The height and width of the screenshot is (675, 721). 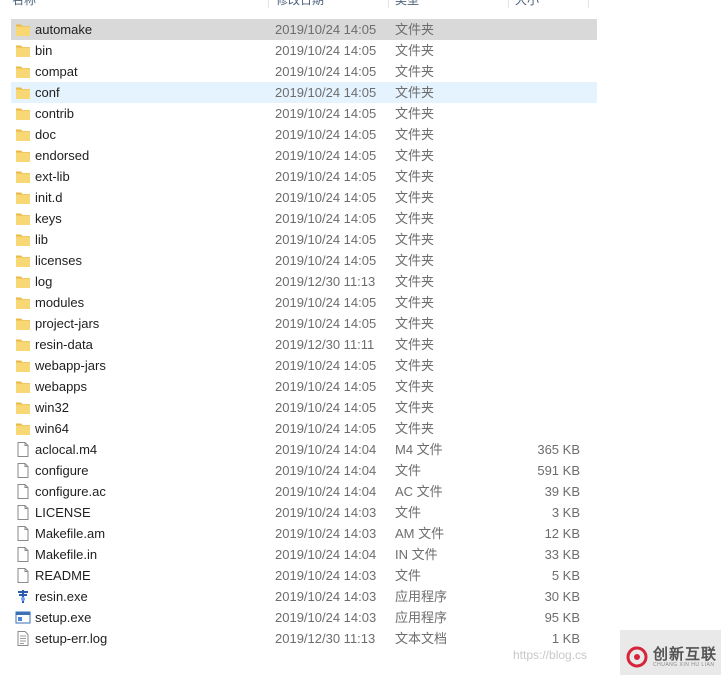 I want to click on file-name: bin, so click(x=44, y=50).